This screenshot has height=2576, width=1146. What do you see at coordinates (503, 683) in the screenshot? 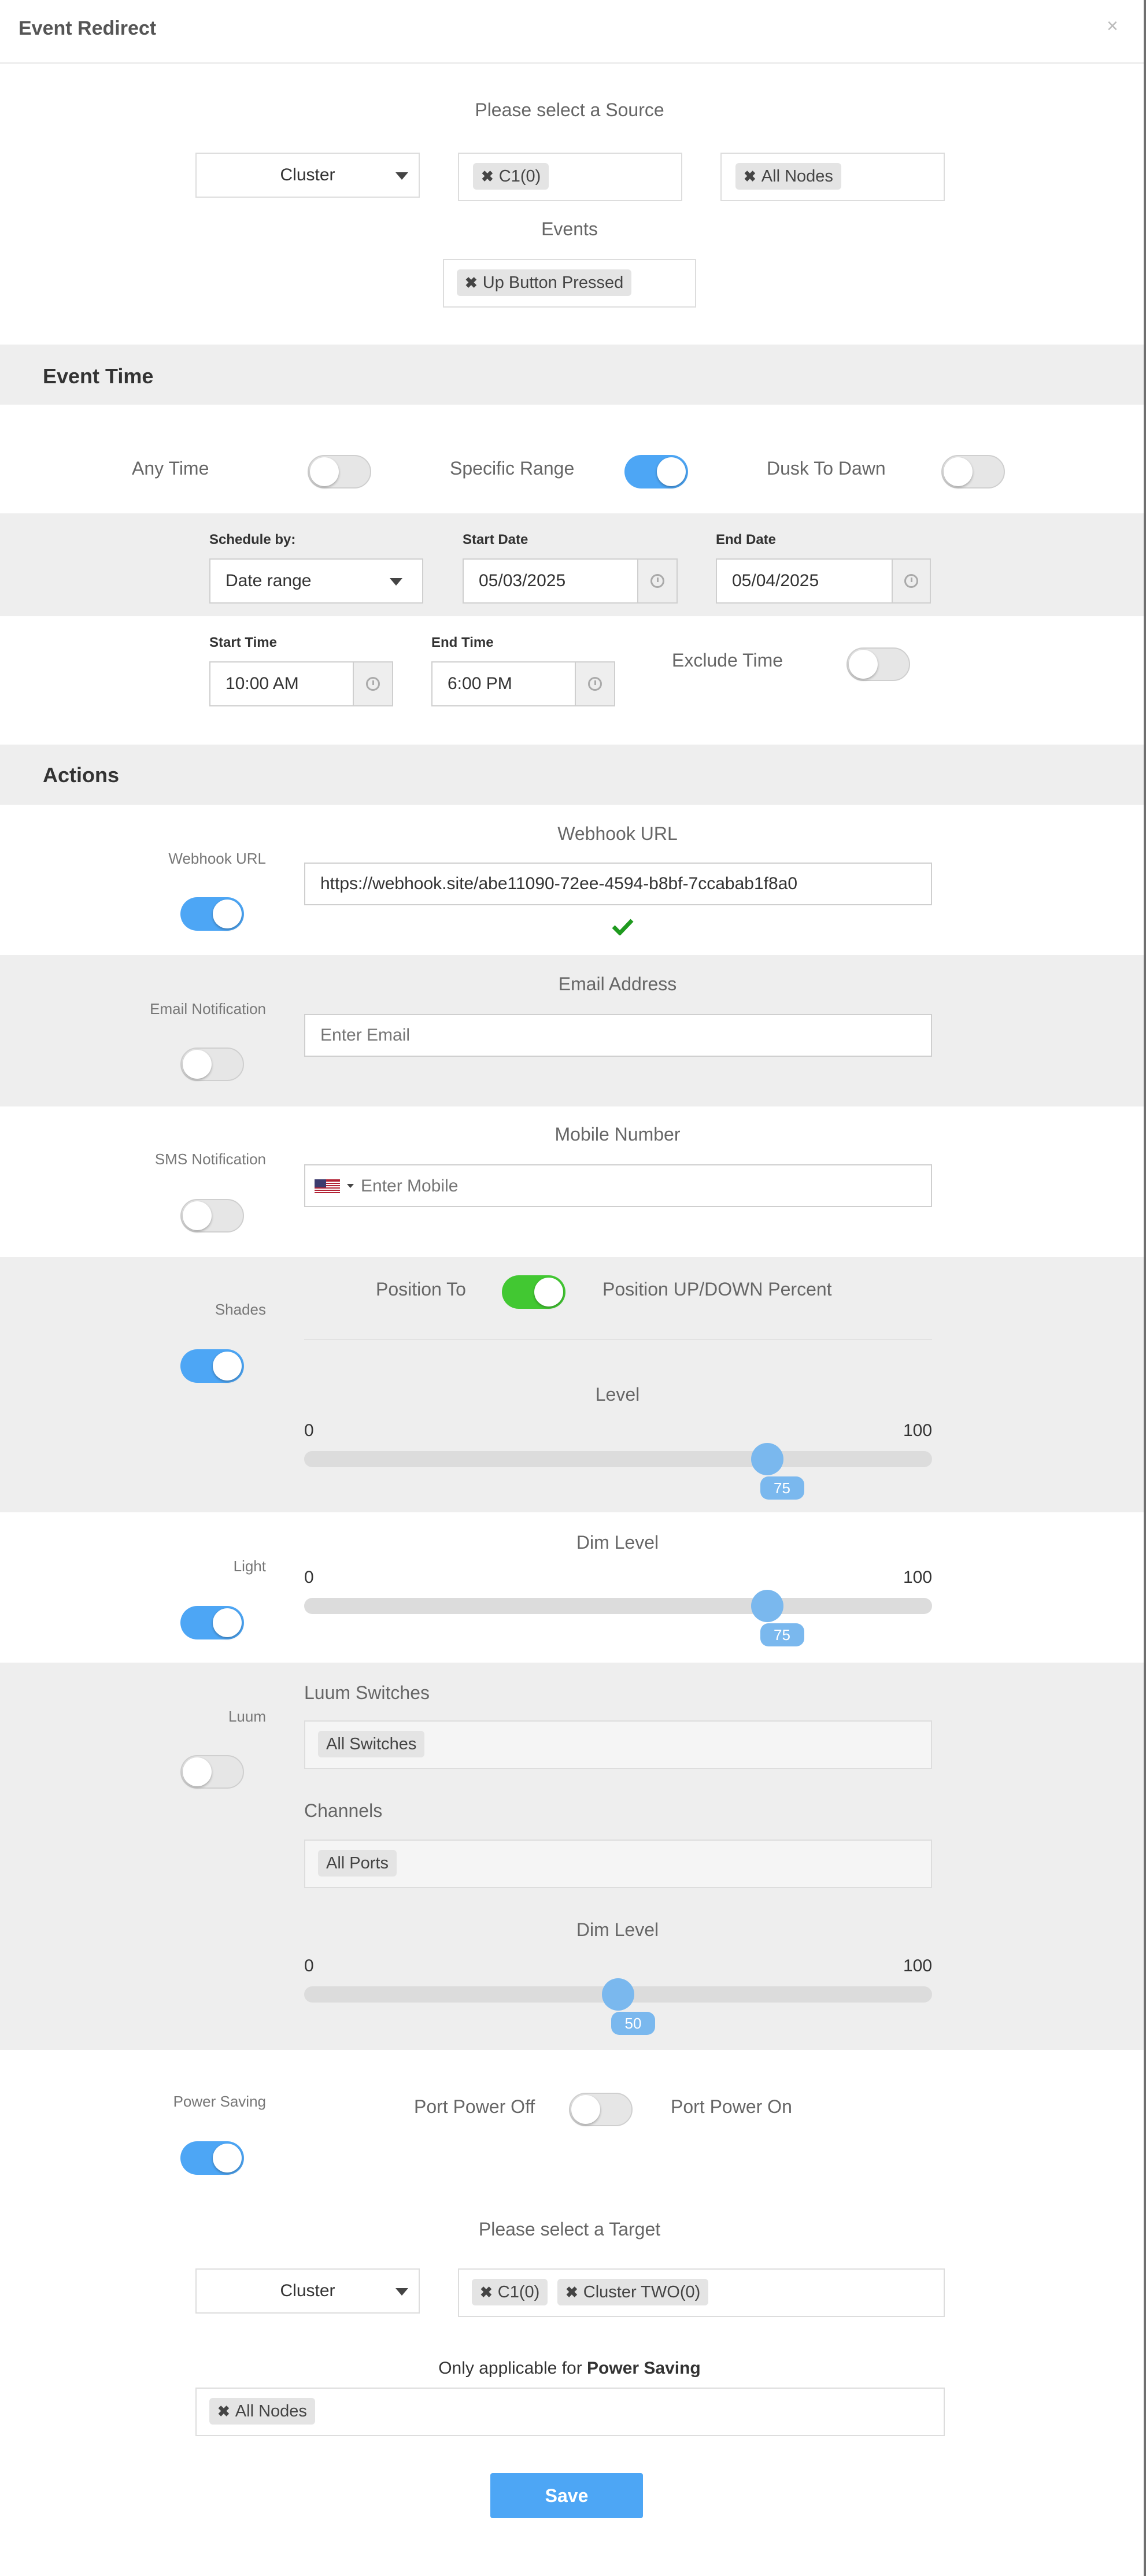
I see `end-time-input: 6:00 PM` at bounding box center [503, 683].